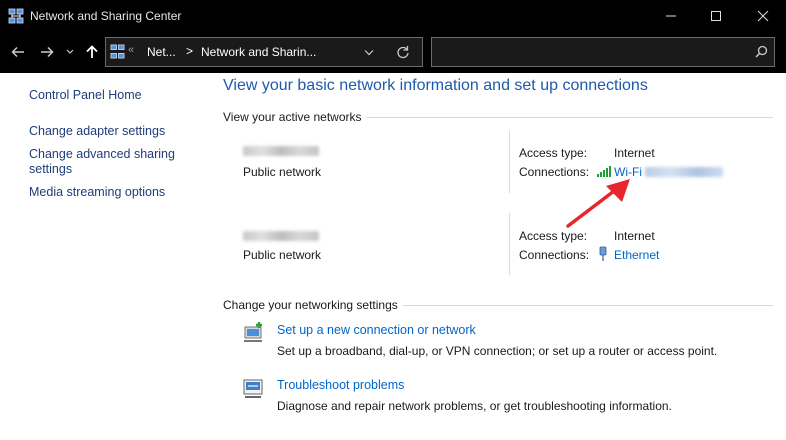  I want to click on troubleshoot-icon, so click(254, 390).